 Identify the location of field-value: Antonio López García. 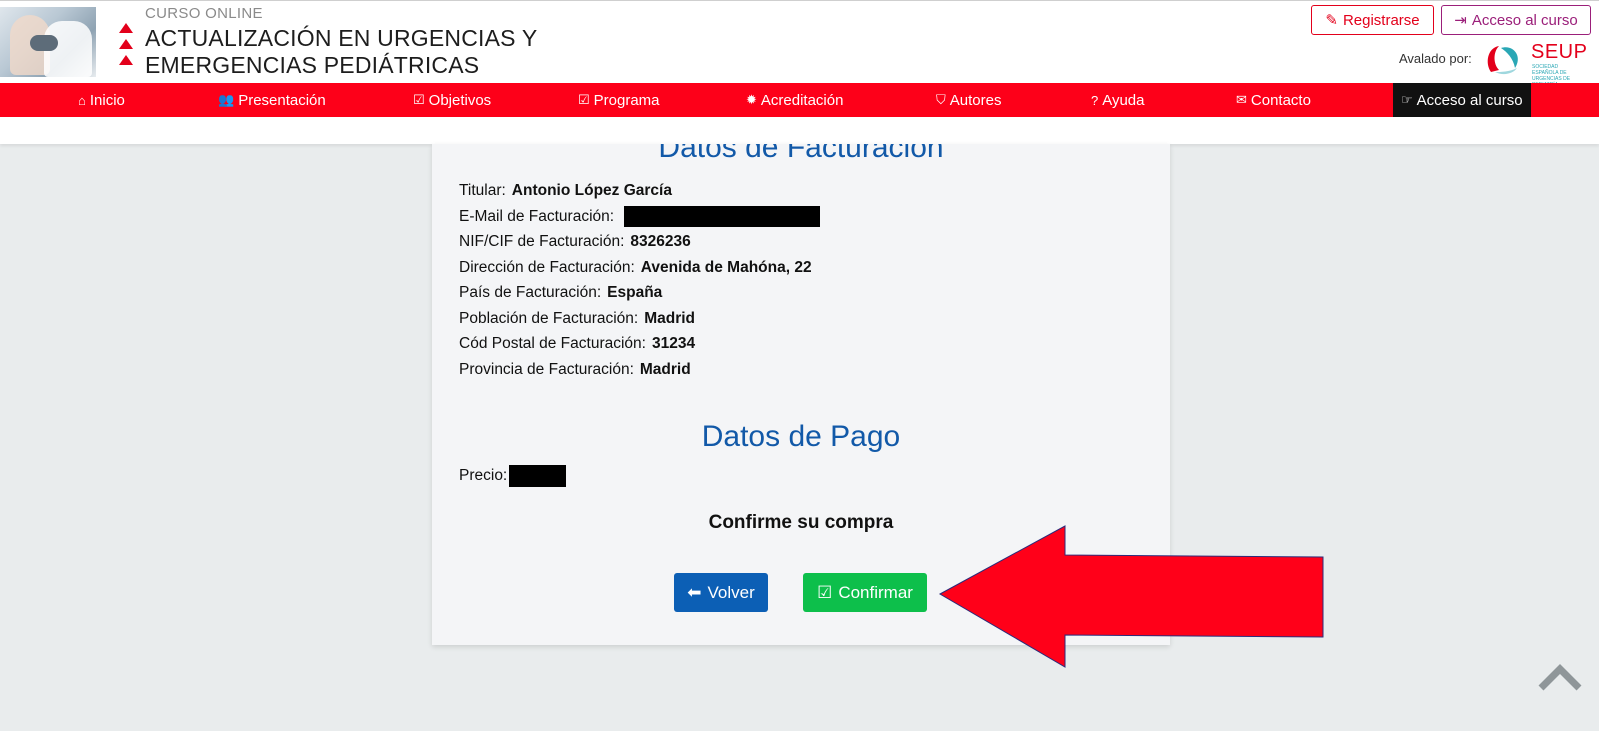
(591, 190).